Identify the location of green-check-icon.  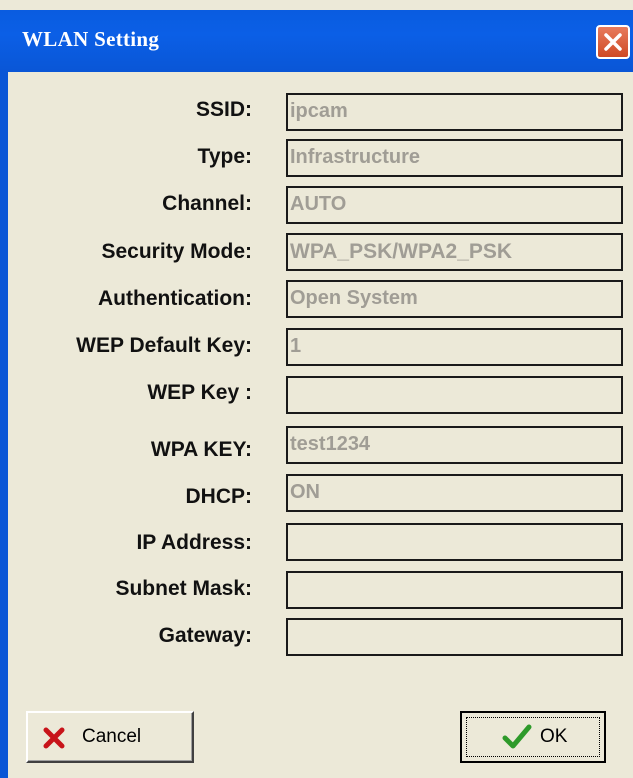
(517, 736).